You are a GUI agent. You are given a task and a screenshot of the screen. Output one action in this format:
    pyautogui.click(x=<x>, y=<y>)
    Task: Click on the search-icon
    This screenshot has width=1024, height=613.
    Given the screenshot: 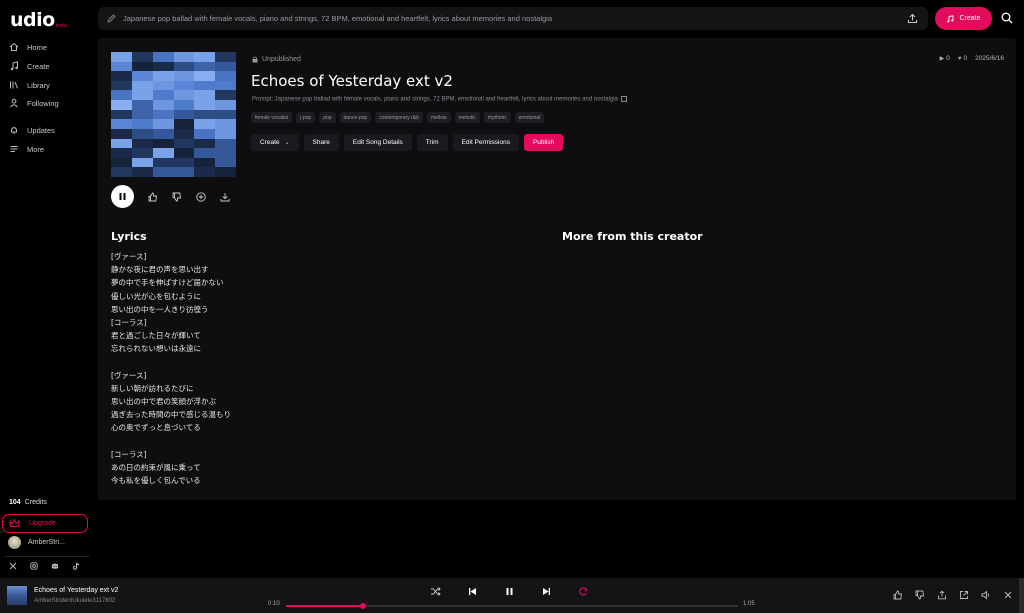 What is the action you would take?
    pyautogui.click(x=1007, y=18)
    